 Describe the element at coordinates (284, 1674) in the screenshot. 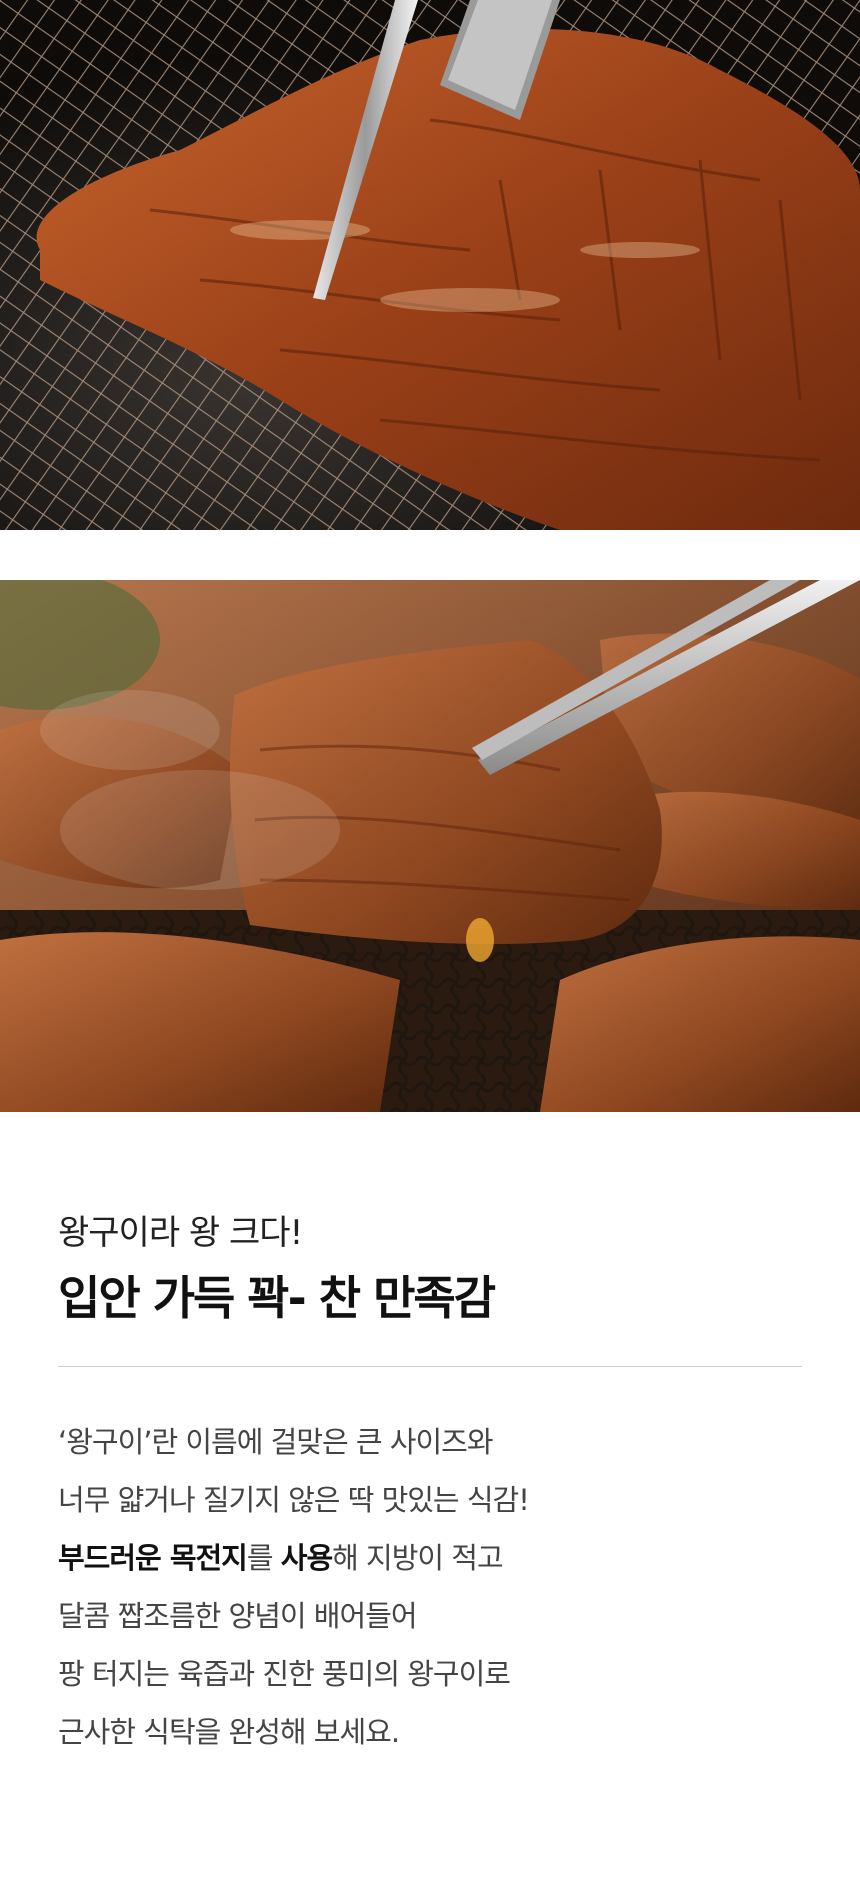

I see `description-line-5: 팡 터지는 육즙과 진한 풍미의 왕구이로` at that location.